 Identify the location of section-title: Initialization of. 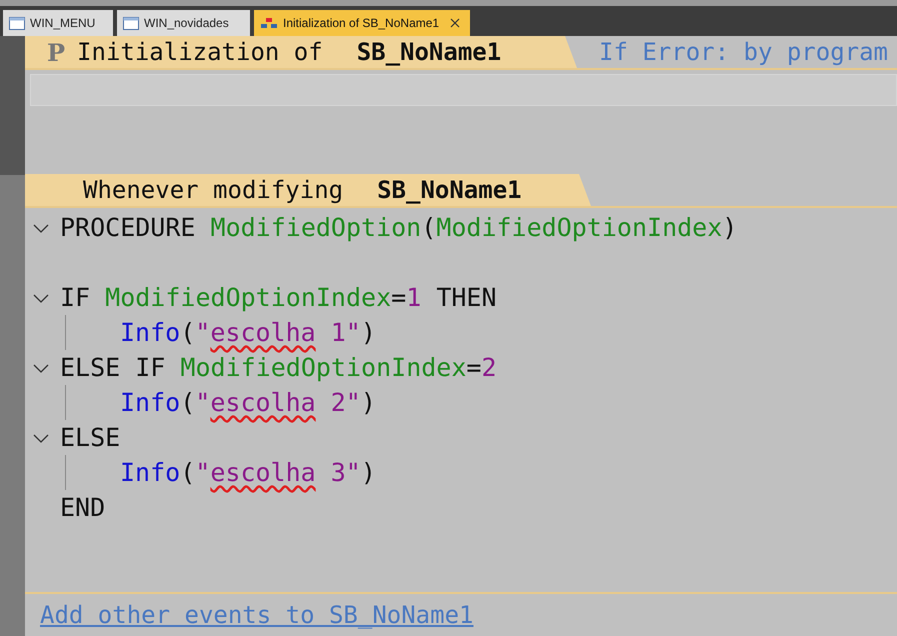
(200, 52).